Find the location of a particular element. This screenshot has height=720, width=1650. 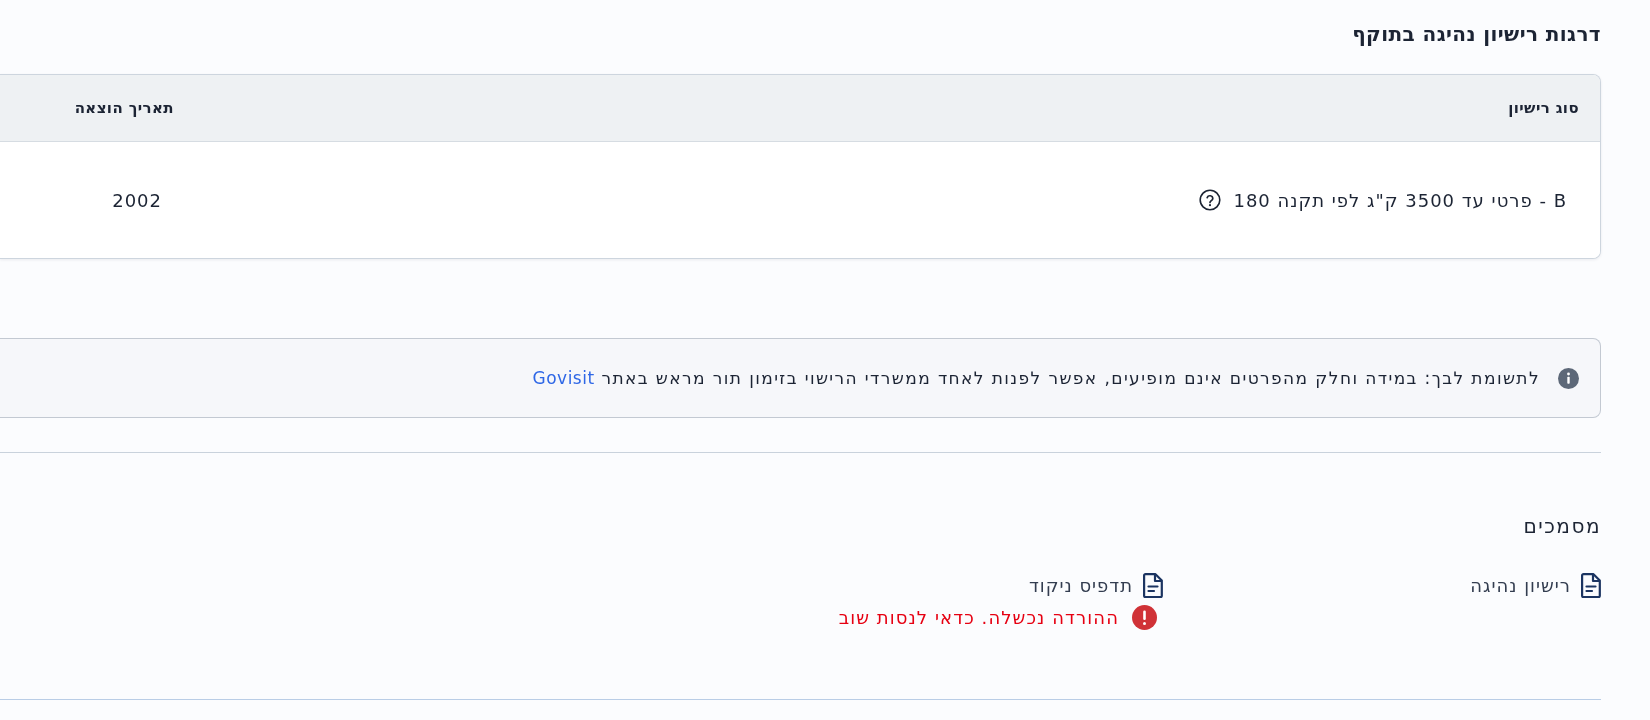

error-message: ההורדה נכשלה. כדאי לנסות שוב is located at coordinates (978, 617).